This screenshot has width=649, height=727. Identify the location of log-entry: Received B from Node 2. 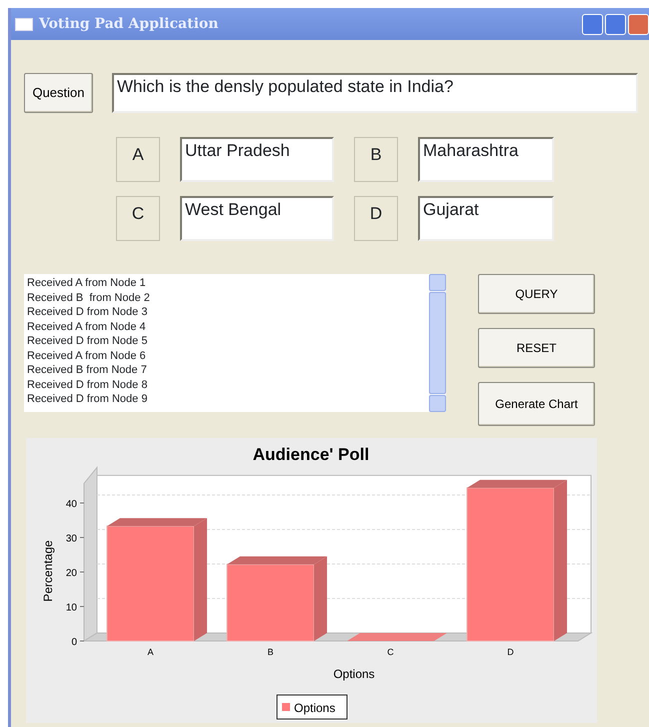
(89, 297).